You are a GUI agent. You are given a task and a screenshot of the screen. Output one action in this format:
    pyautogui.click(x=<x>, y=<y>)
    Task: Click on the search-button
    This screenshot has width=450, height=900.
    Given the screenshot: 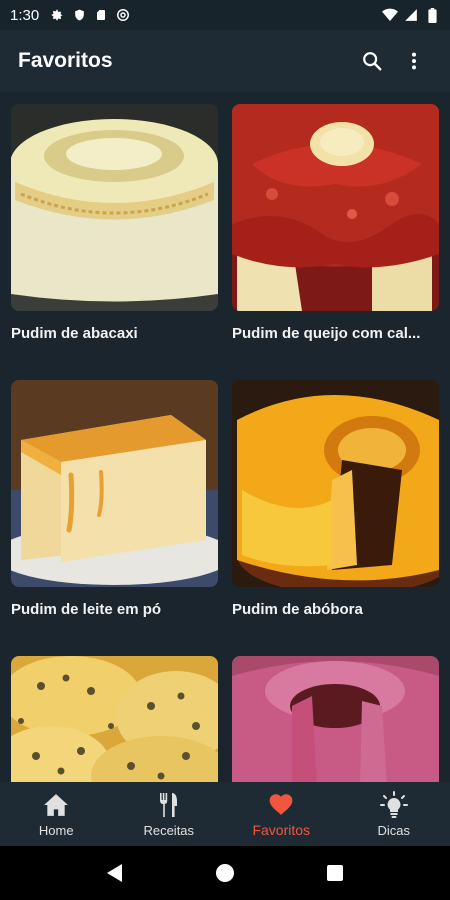 What is the action you would take?
    pyautogui.click(x=372, y=61)
    